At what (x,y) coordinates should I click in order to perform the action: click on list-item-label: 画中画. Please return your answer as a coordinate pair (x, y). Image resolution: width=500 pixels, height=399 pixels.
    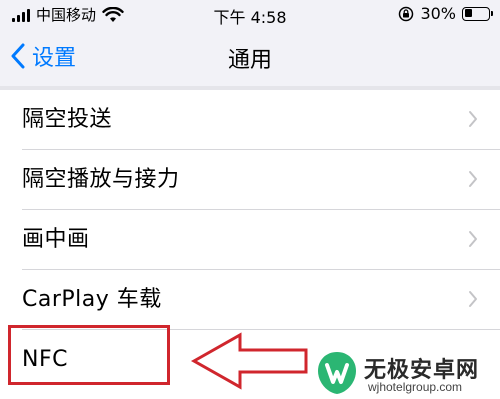
    Looking at the image, I should click on (56, 239).